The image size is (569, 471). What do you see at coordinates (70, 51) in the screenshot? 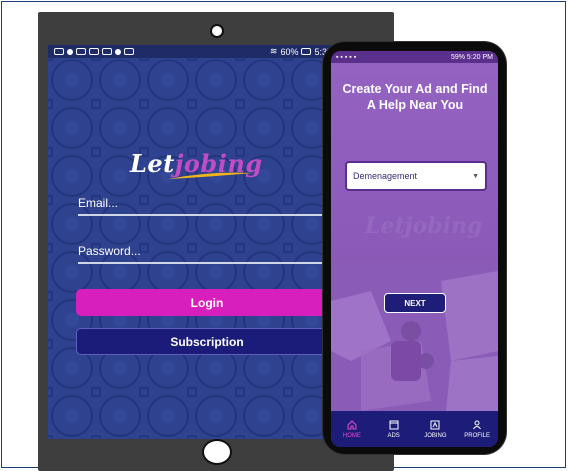
I see `notification-icon` at bounding box center [70, 51].